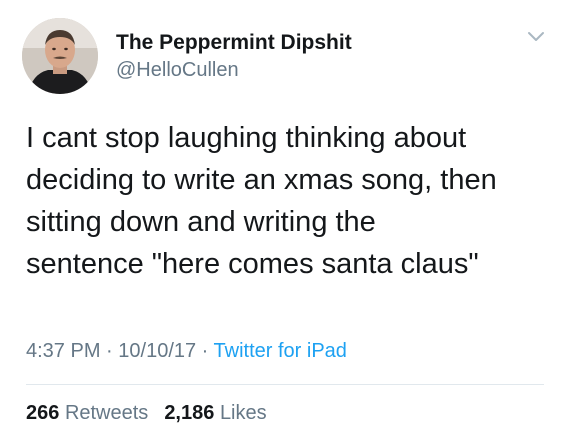 Image resolution: width=567 pixels, height=441 pixels. I want to click on tweet-date: 10/10/17, so click(157, 351).